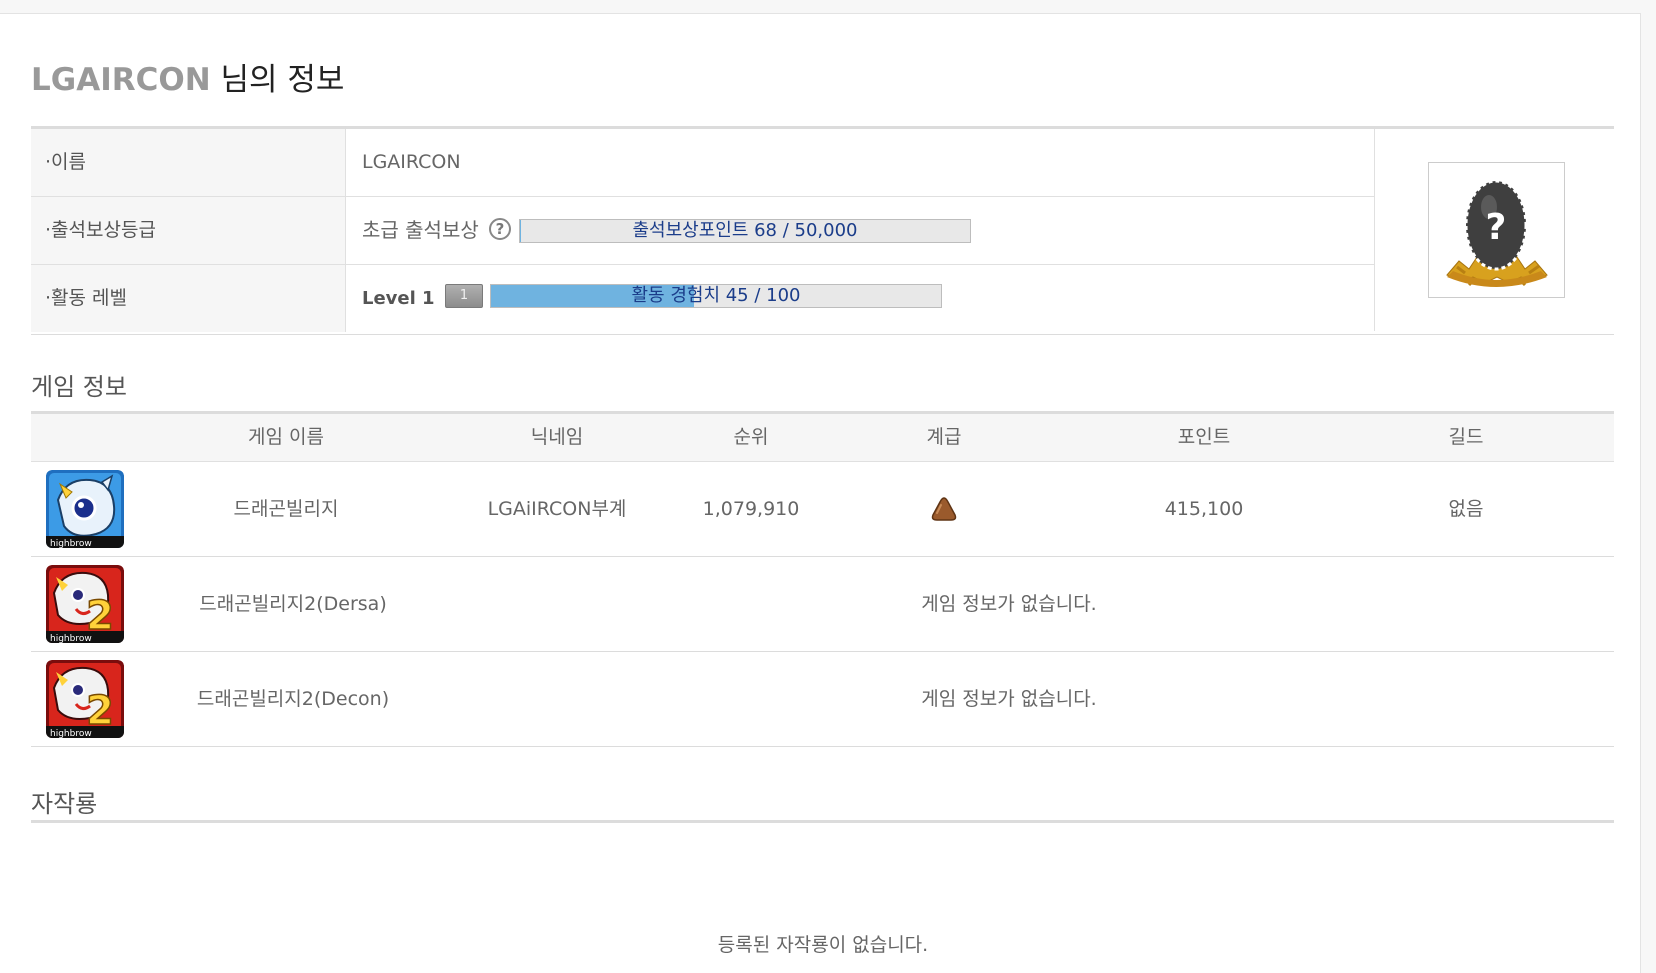  What do you see at coordinates (411, 162) in the screenshot?
I see `name-value: LGAIRCON` at bounding box center [411, 162].